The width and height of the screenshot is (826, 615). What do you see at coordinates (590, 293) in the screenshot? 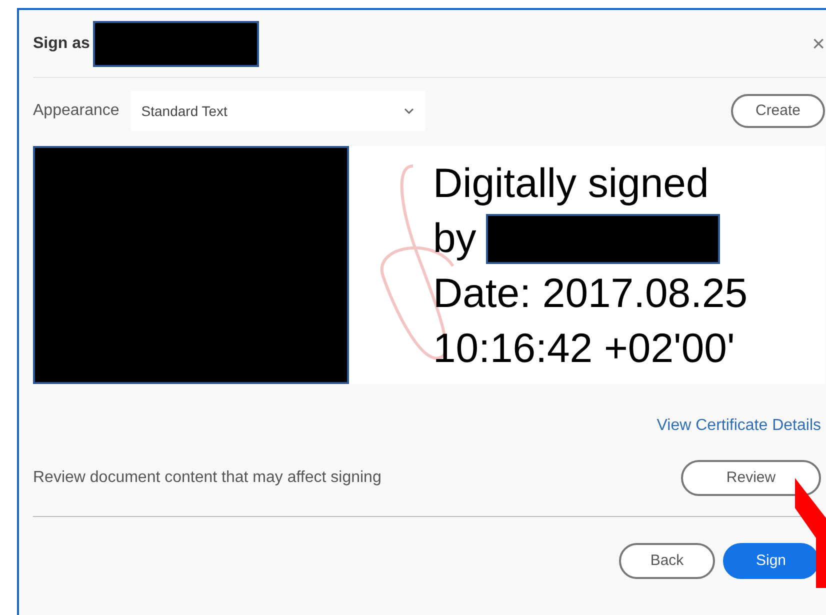
I see `signature-text: Date: 2017.08.25` at bounding box center [590, 293].